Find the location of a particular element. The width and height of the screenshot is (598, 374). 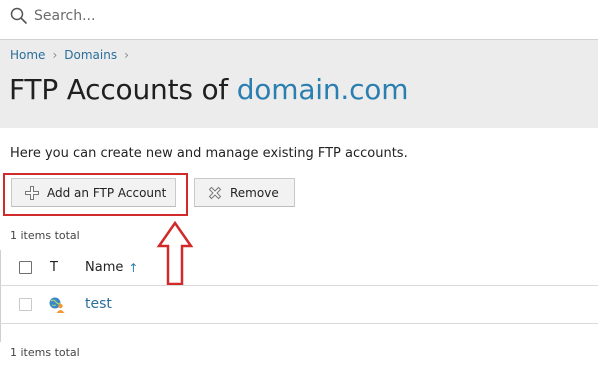

ftp-account-link: test is located at coordinates (98, 304).